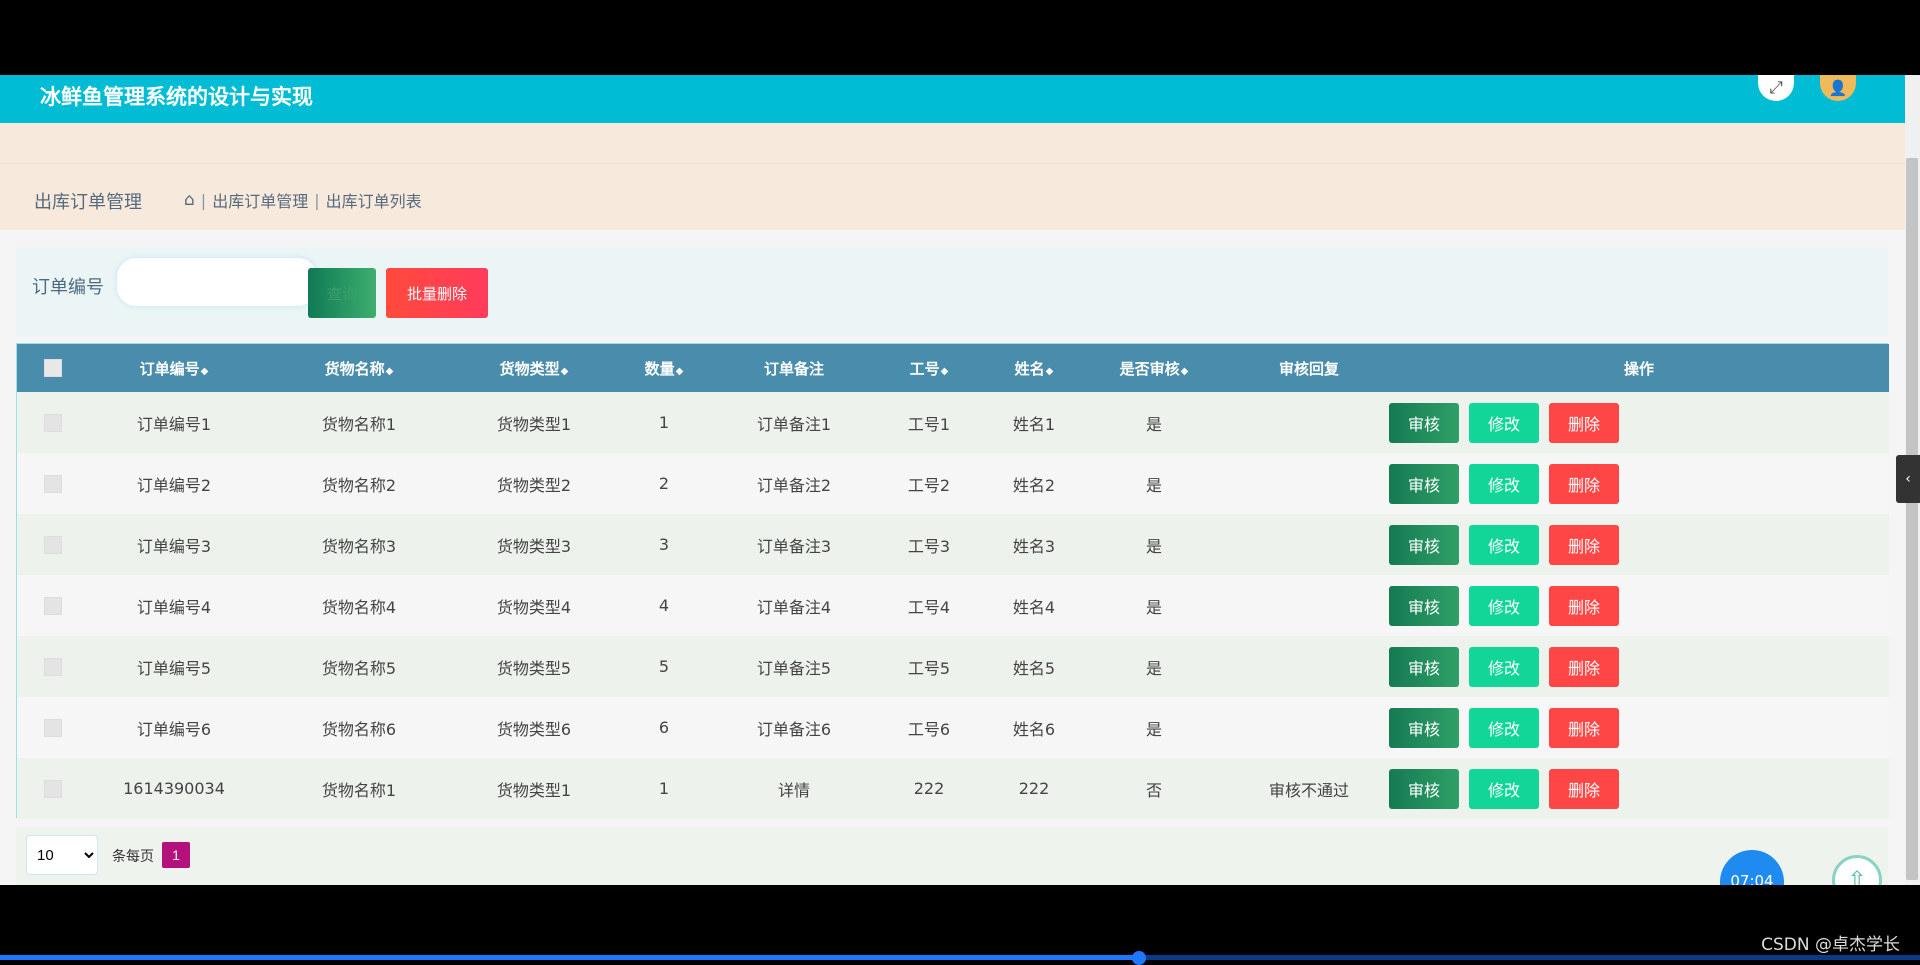 This screenshot has width=1920, height=965. Describe the element at coordinates (437, 293) in the screenshot. I see `batch-delete-button: 批量删除` at that location.